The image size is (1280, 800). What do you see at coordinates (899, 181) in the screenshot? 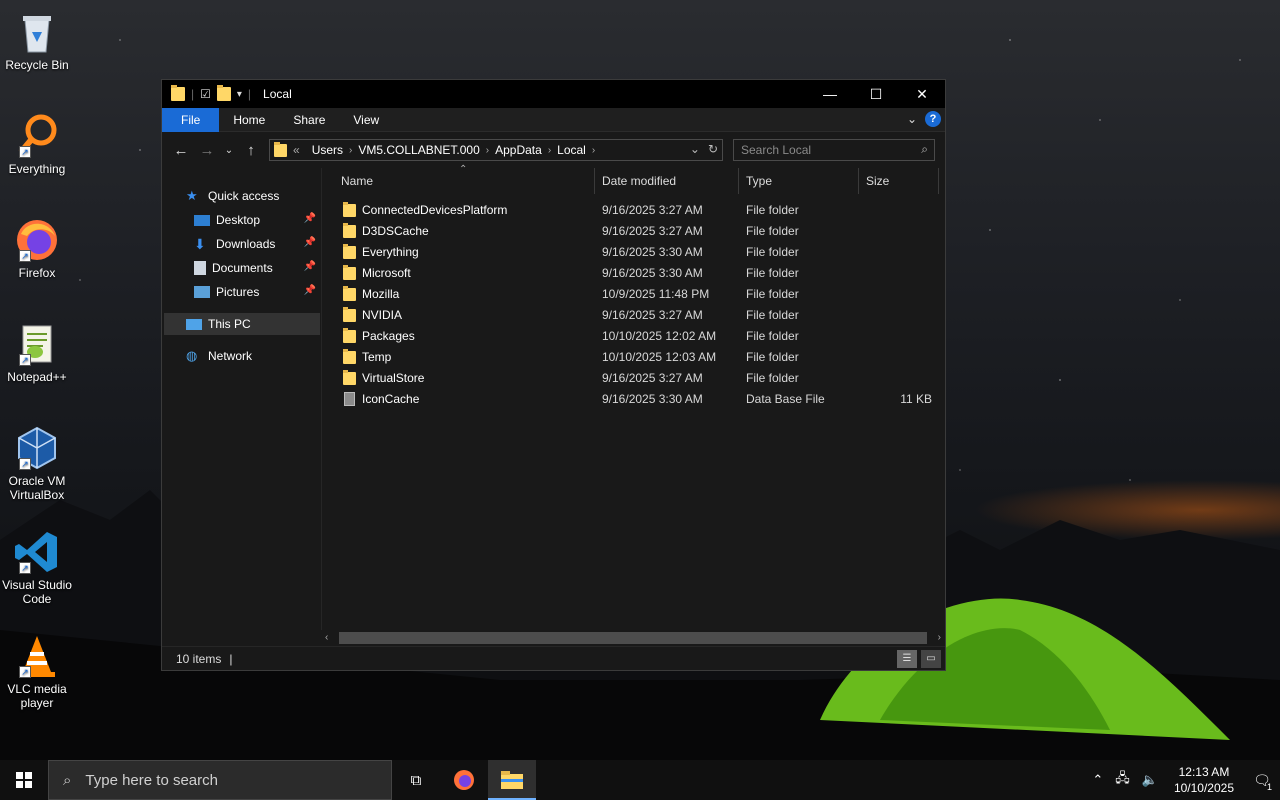
I see `column-header-size: Size` at bounding box center [899, 181].